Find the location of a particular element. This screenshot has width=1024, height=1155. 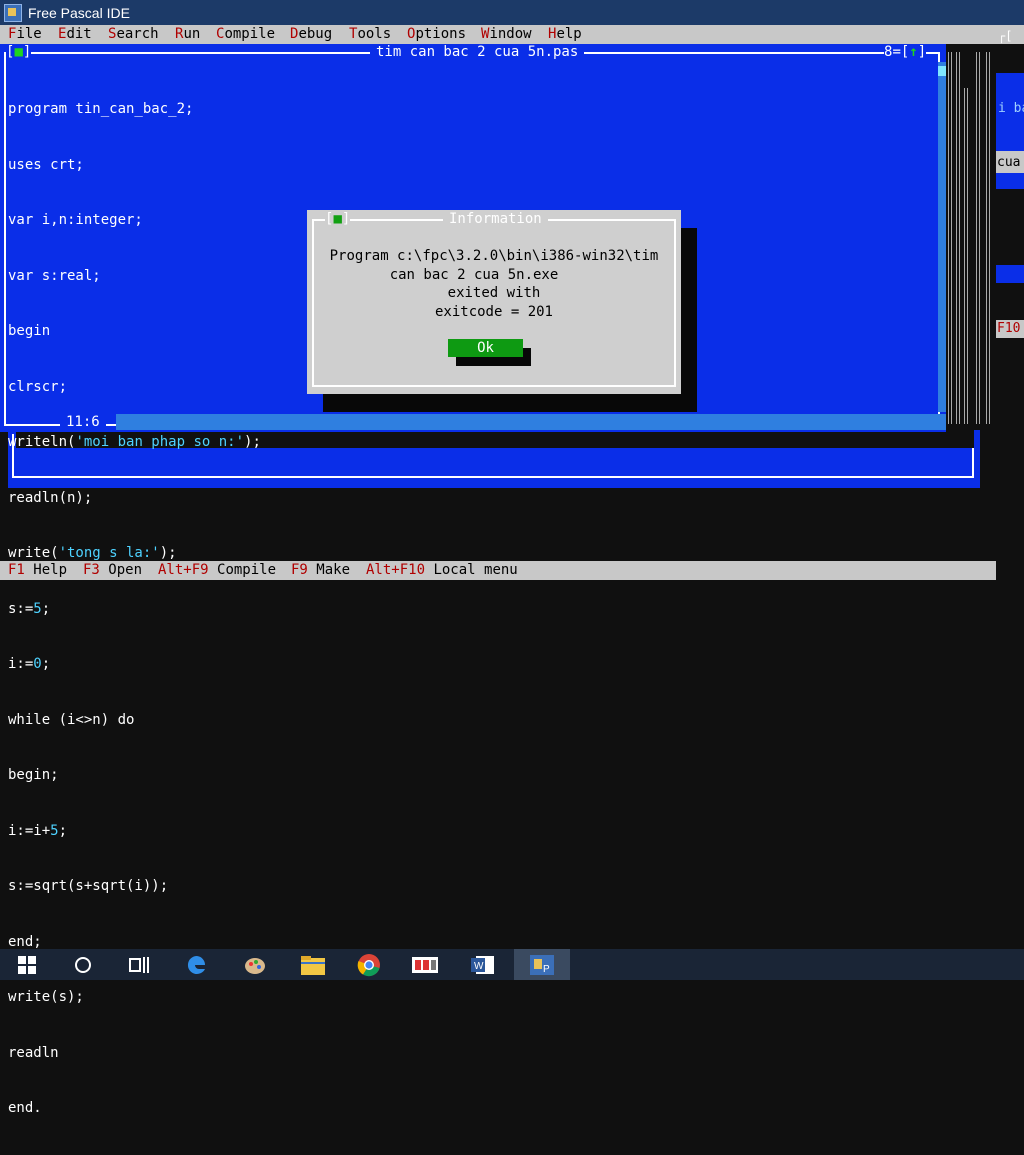

chrome-icon is located at coordinates (369, 964).